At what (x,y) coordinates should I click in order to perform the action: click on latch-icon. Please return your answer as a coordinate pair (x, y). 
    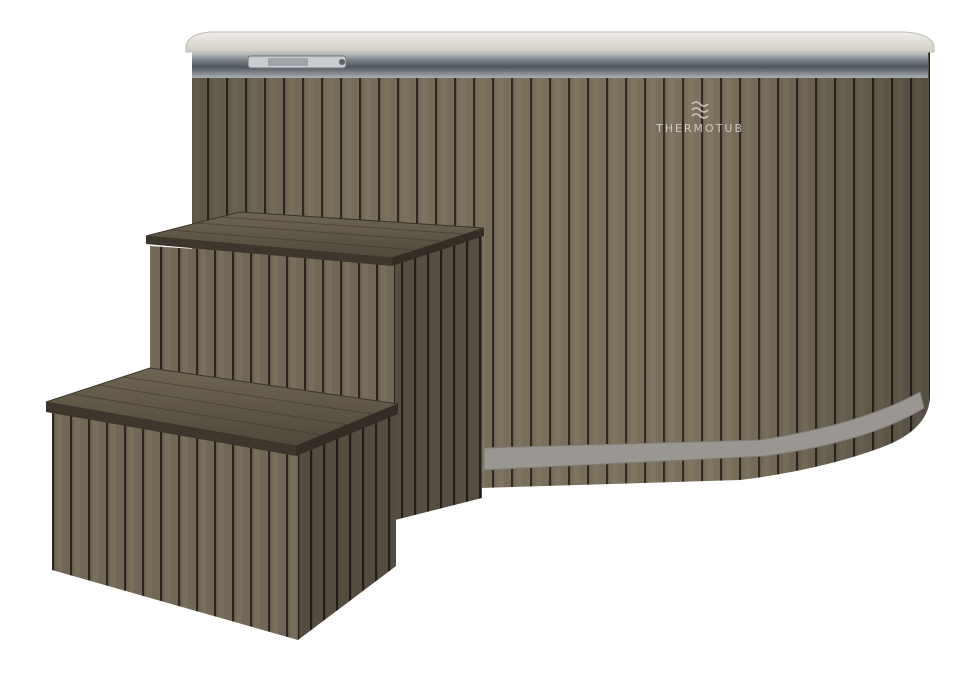
    Looking at the image, I should click on (297, 62).